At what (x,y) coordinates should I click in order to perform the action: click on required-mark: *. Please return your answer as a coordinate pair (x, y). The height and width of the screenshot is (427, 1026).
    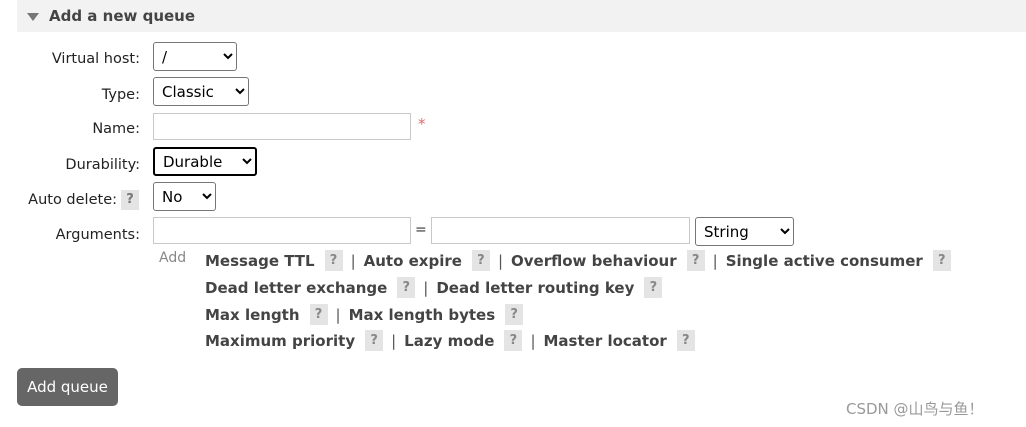
    Looking at the image, I should click on (422, 124).